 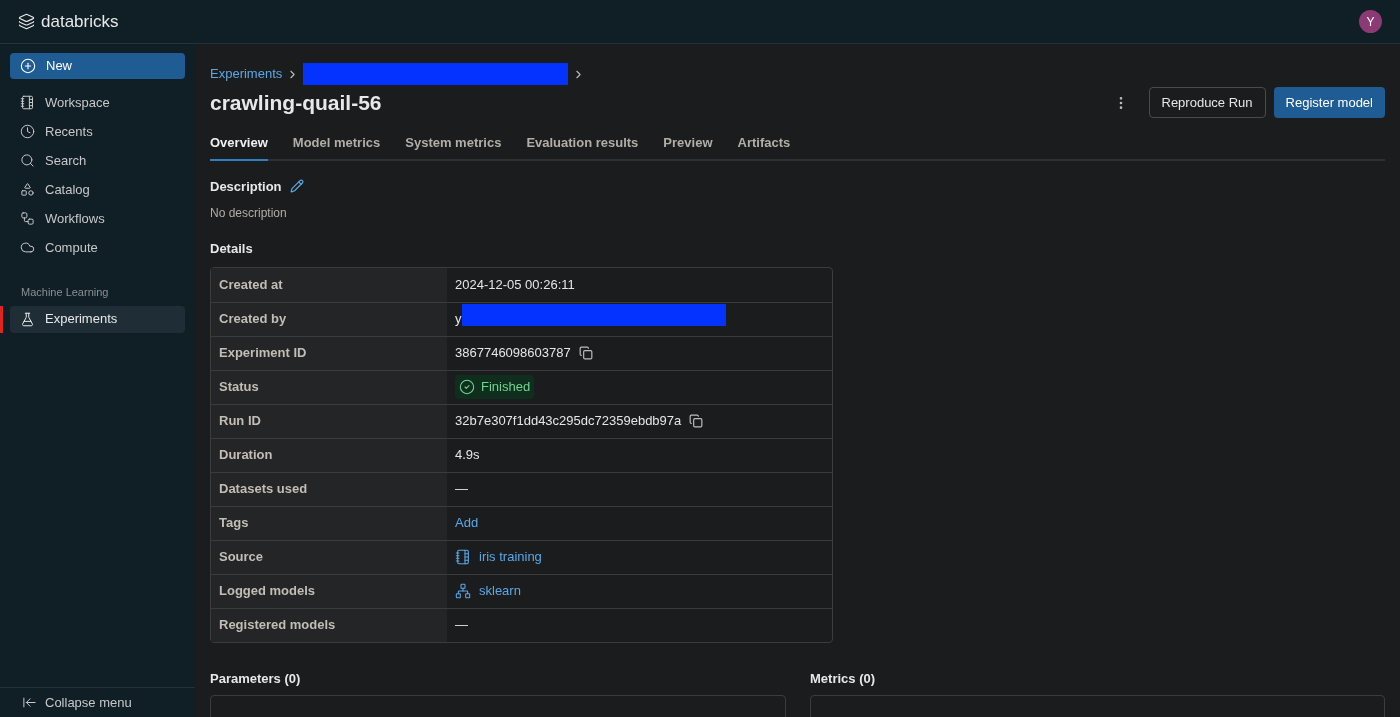 What do you see at coordinates (29, 702) in the screenshot?
I see `collapse-icon` at bounding box center [29, 702].